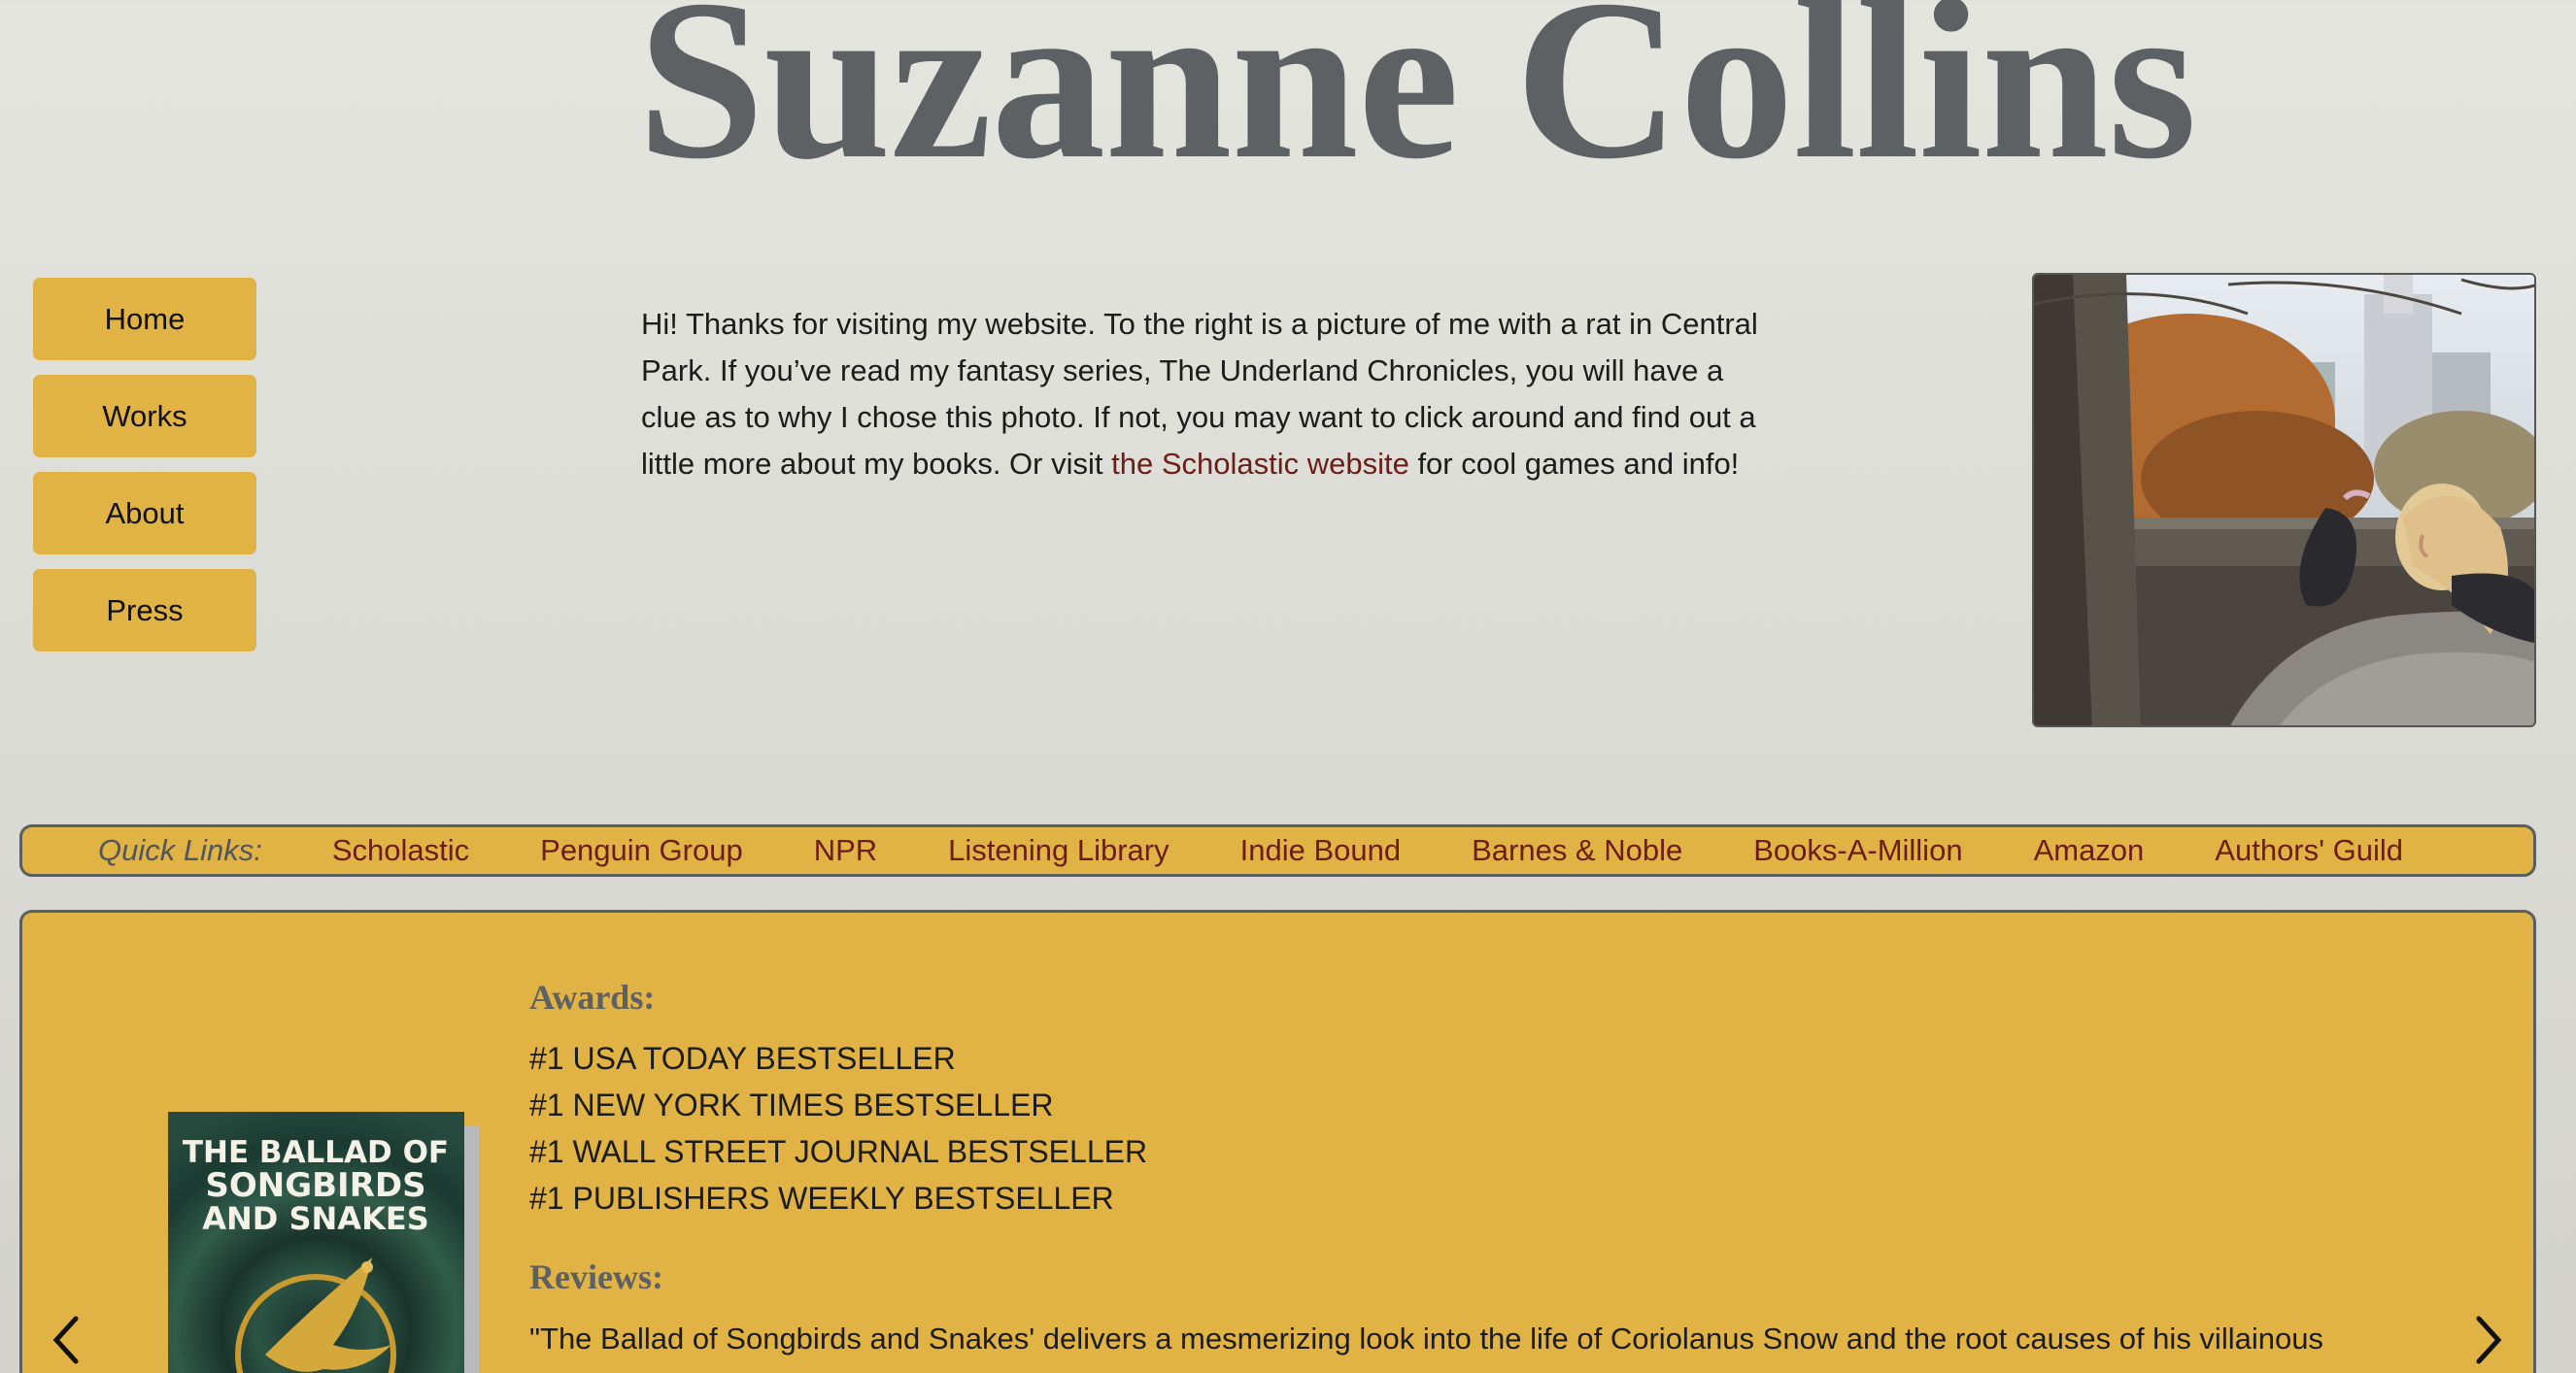  What do you see at coordinates (1857, 850) in the screenshot?
I see `quick-link-books-a-million: Books-A-Million` at bounding box center [1857, 850].